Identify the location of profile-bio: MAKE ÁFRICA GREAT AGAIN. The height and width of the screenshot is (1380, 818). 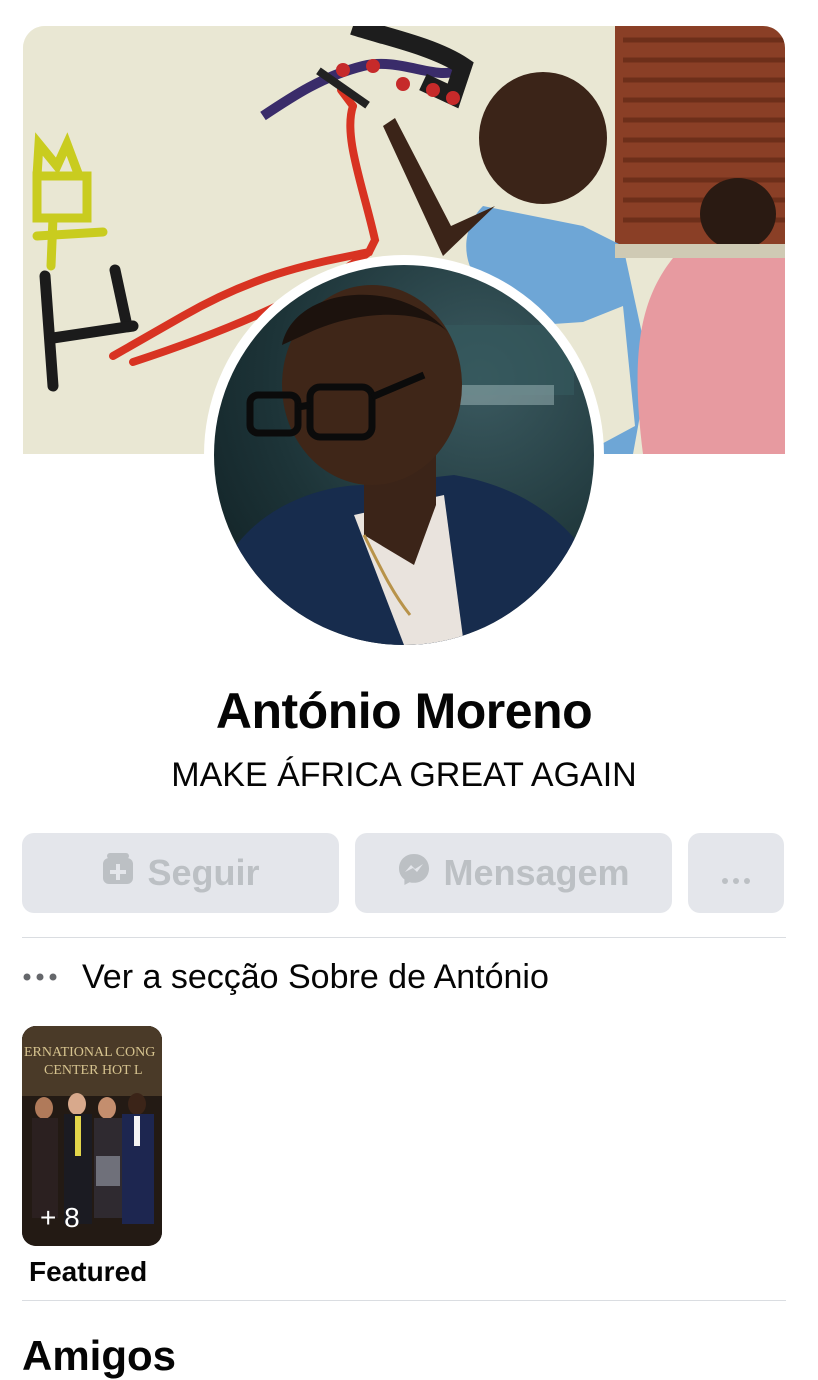
(404, 775).